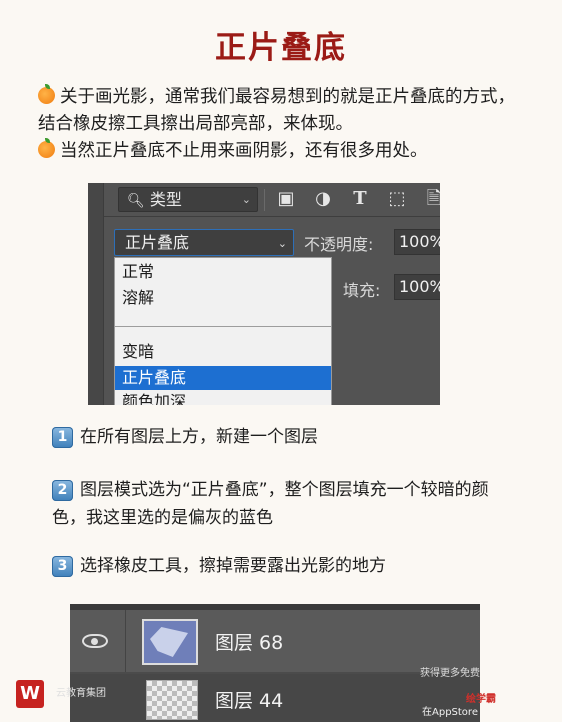 The image size is (562, 722). I want to click on visibility-column, so click(98, 641).